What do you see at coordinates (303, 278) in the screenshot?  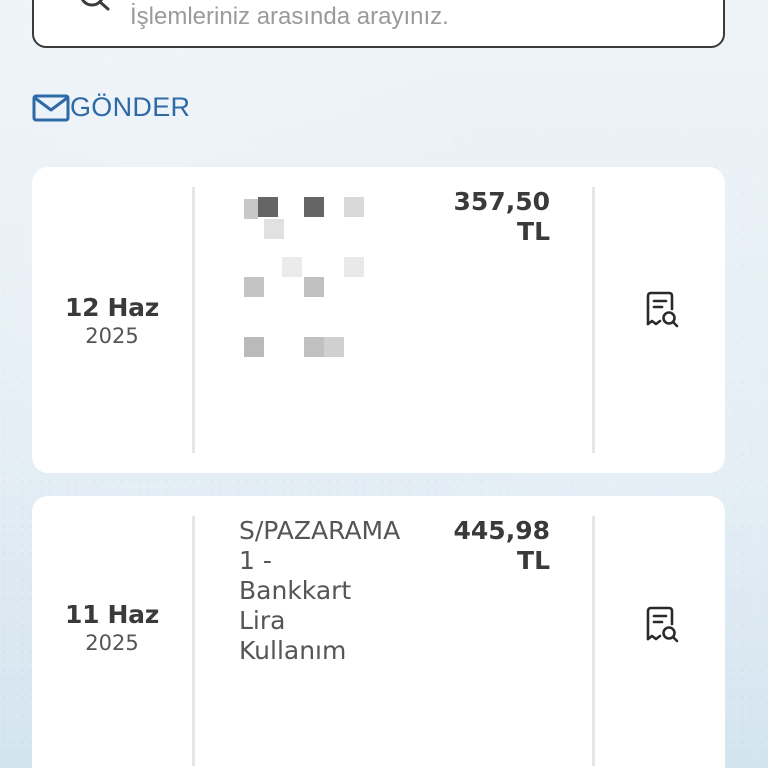 I see `redacted-description` at bounding box center [303, 278].